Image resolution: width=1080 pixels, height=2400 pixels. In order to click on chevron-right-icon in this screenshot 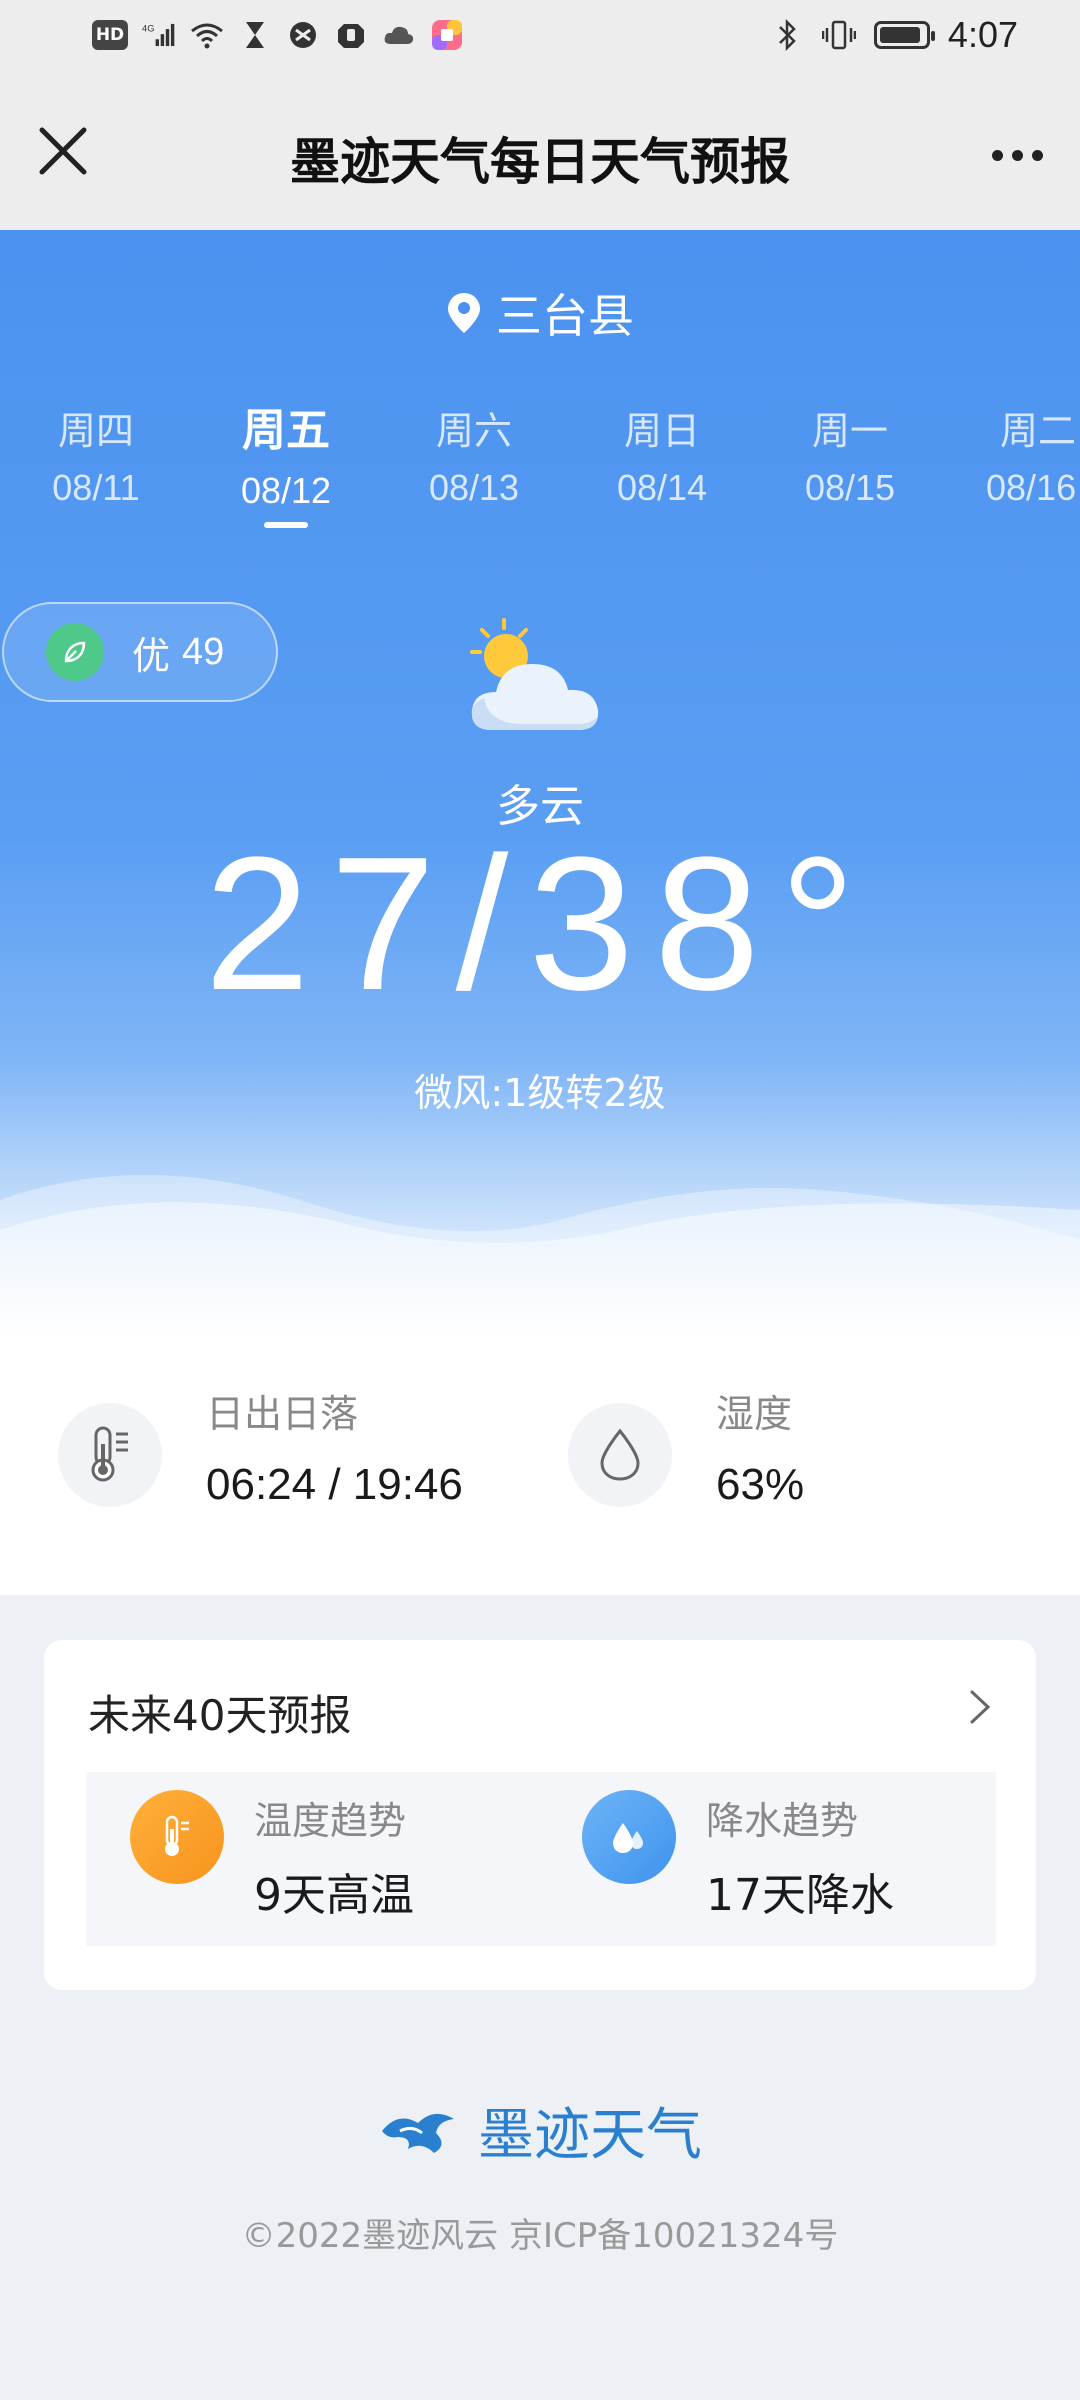, I will do `click(980, 1707)`.